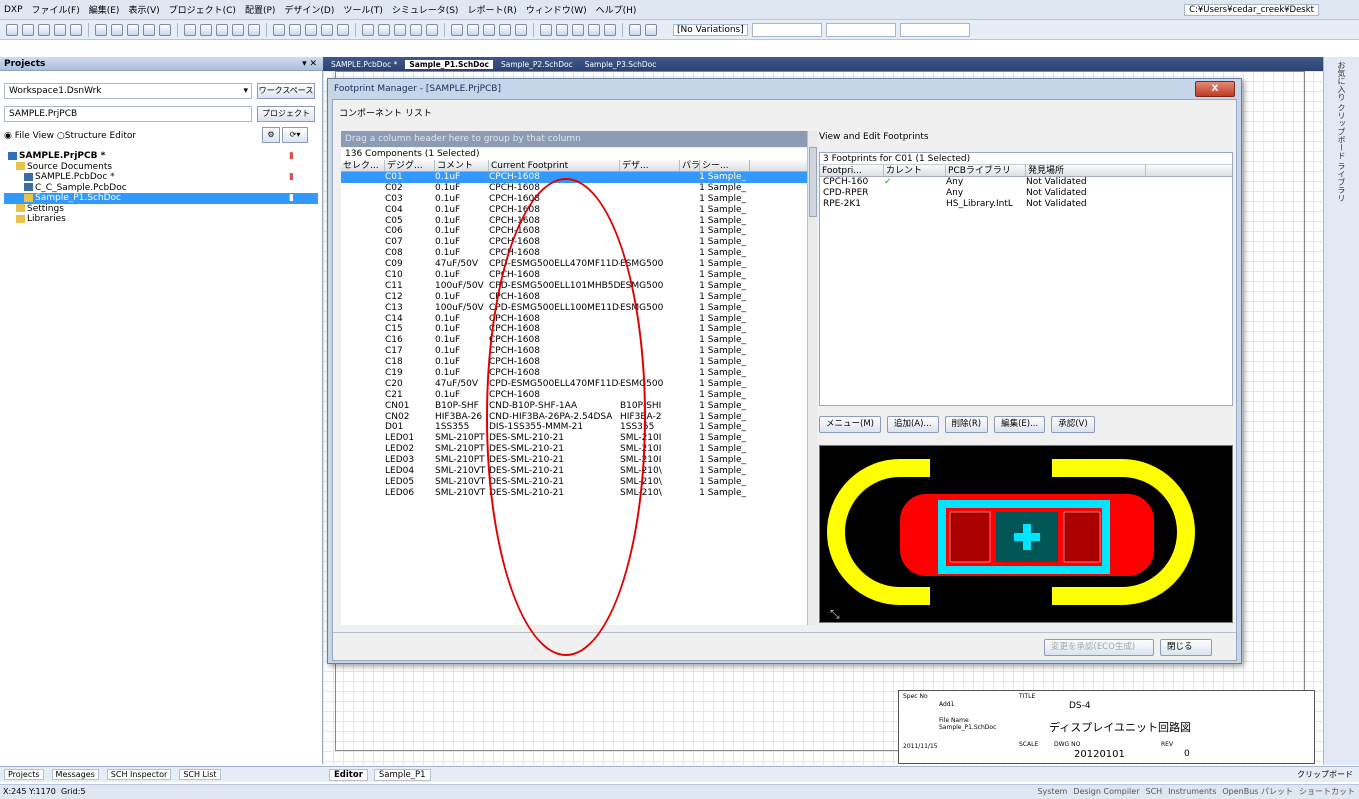  Describe the element at coordinates (835, 614) in the screenshot. I see `zoom-icon: ⤡` at that location.